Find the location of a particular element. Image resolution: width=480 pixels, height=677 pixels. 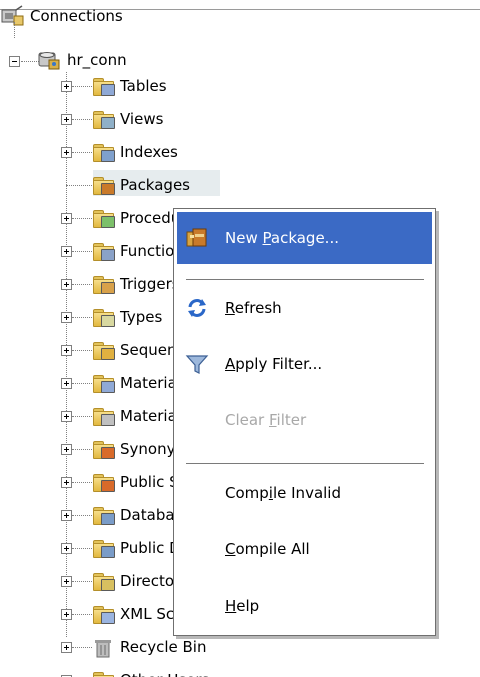

index-folder-icon is located at coordinates (103, 152).